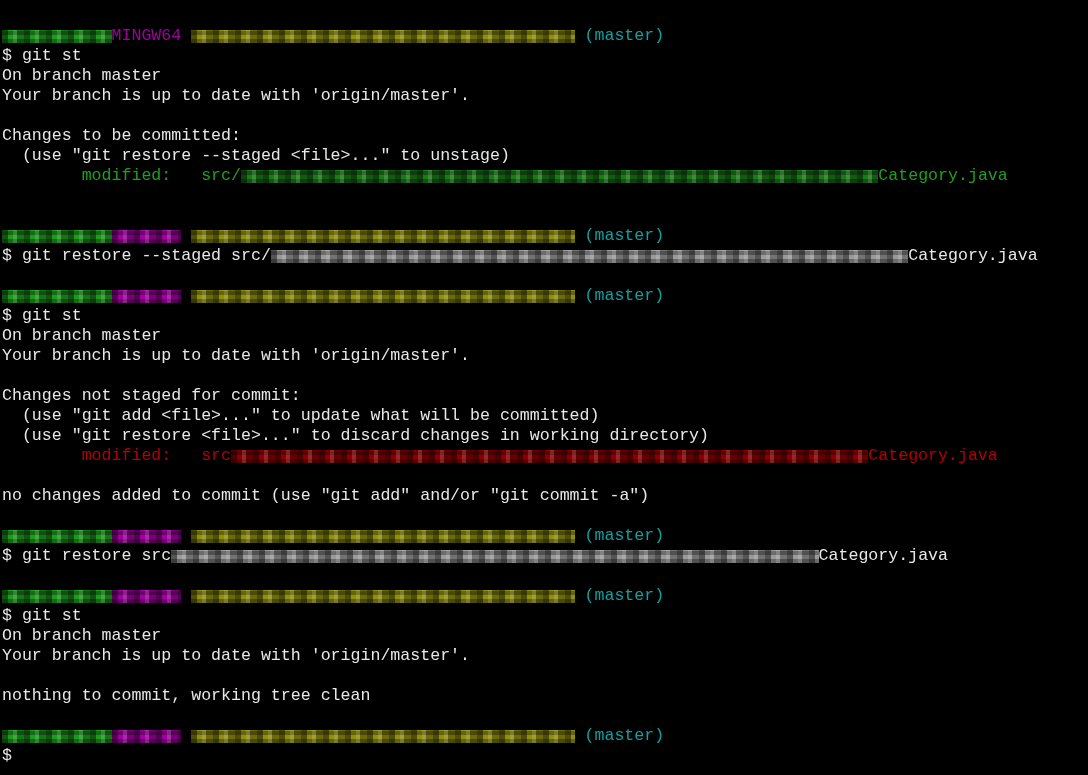  Describe the element at coordinates (326, 496) in the screenshot. I see `terminal-text: no changes added to commit (use "git add" and/or "git commit -a")` at that location.